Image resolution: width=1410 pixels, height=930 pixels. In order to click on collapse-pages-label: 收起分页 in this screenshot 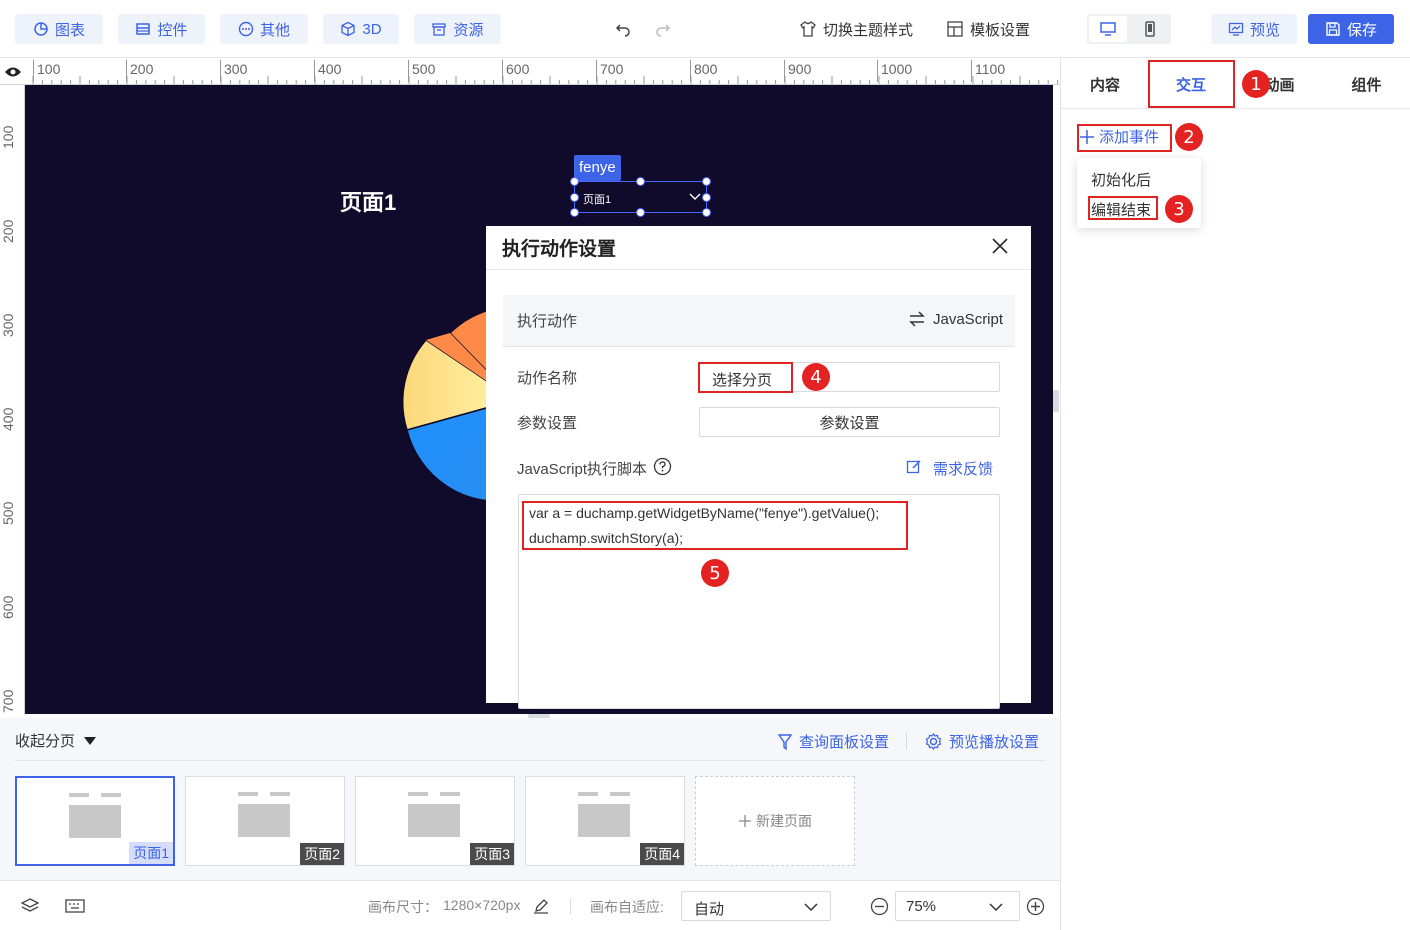, I will do `click(45, 741)`.